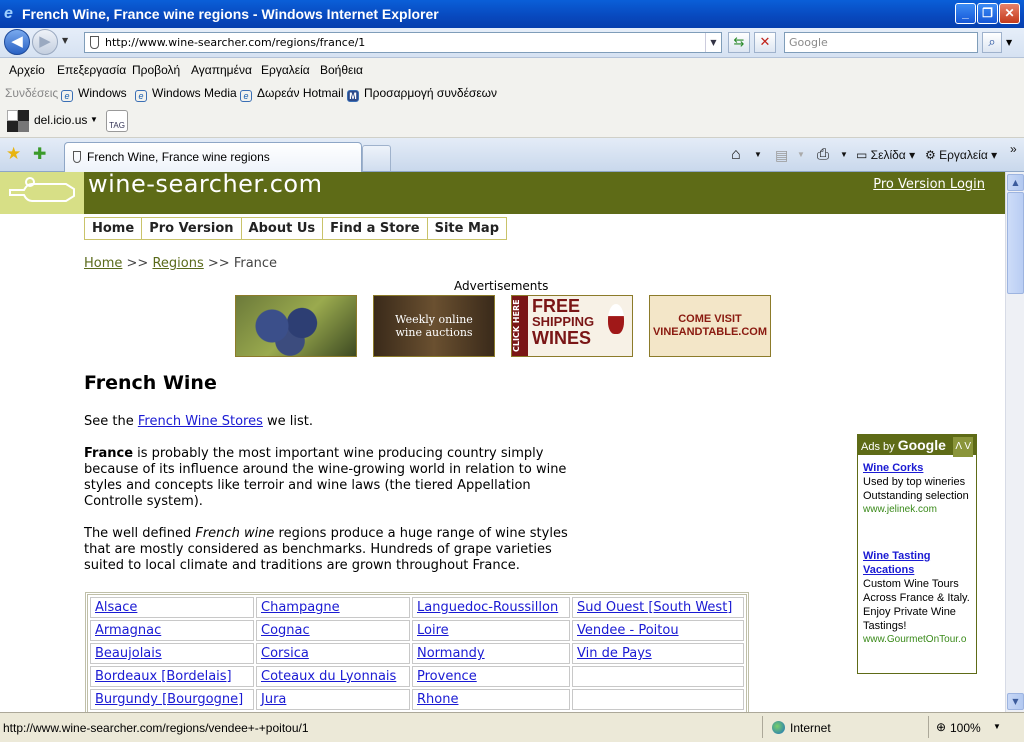 This screenshot has width=1024, height=742. What do you see at coordinates (437, 699) in the screenshot?
I see `region-link: Rhone` at bounding box center [437, 699].